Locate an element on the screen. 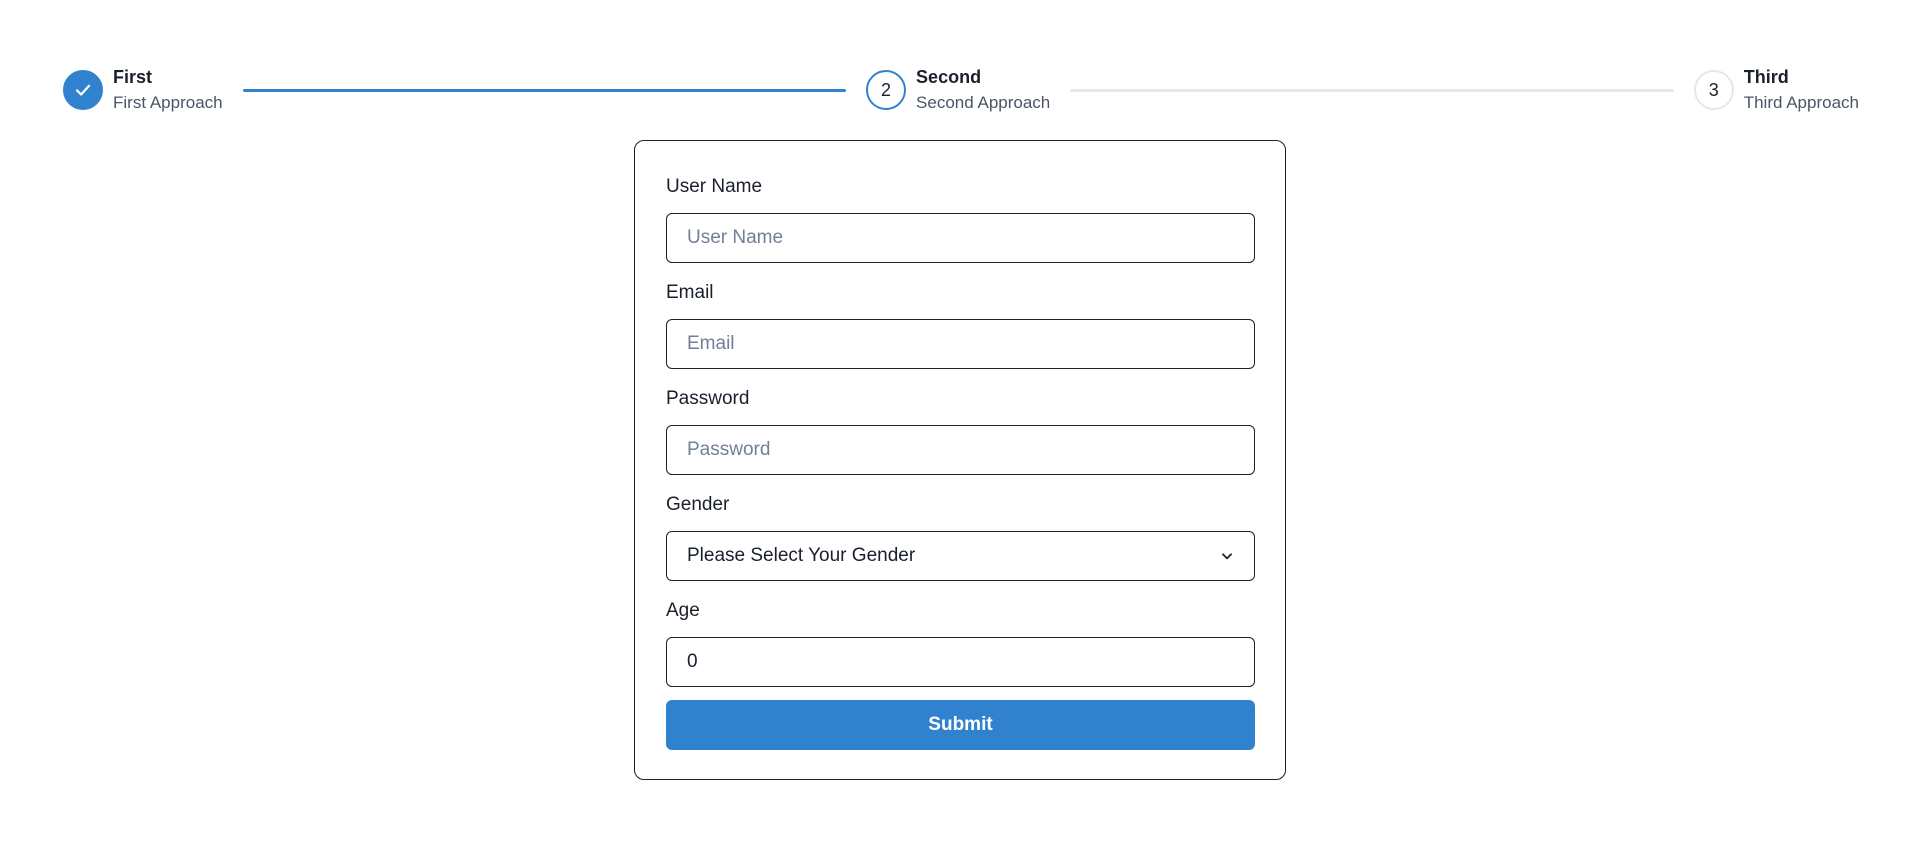 The height and width of the screenshot is (866, 1919). step-description: First Approach is located at coordinates (168, 102).